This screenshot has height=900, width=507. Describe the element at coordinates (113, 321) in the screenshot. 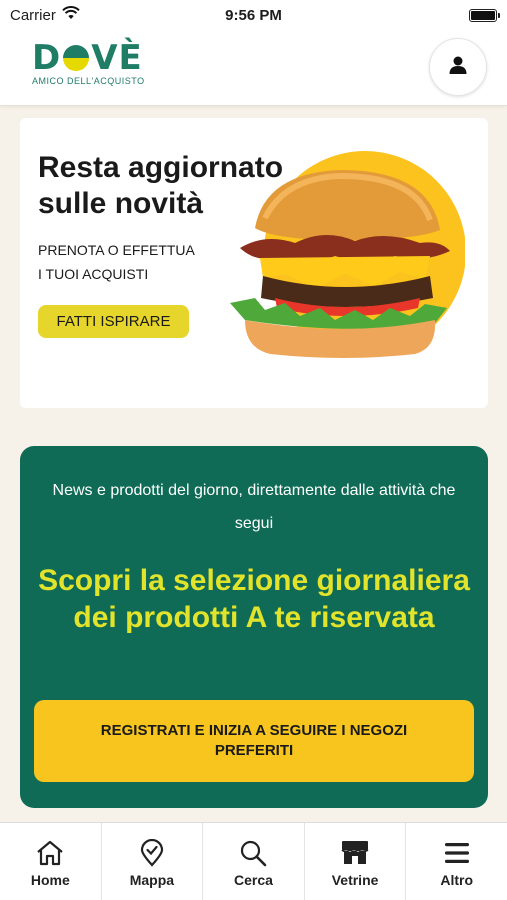

I see `fatti-ispirare-button: FATTI ISPIRARE` at that location.